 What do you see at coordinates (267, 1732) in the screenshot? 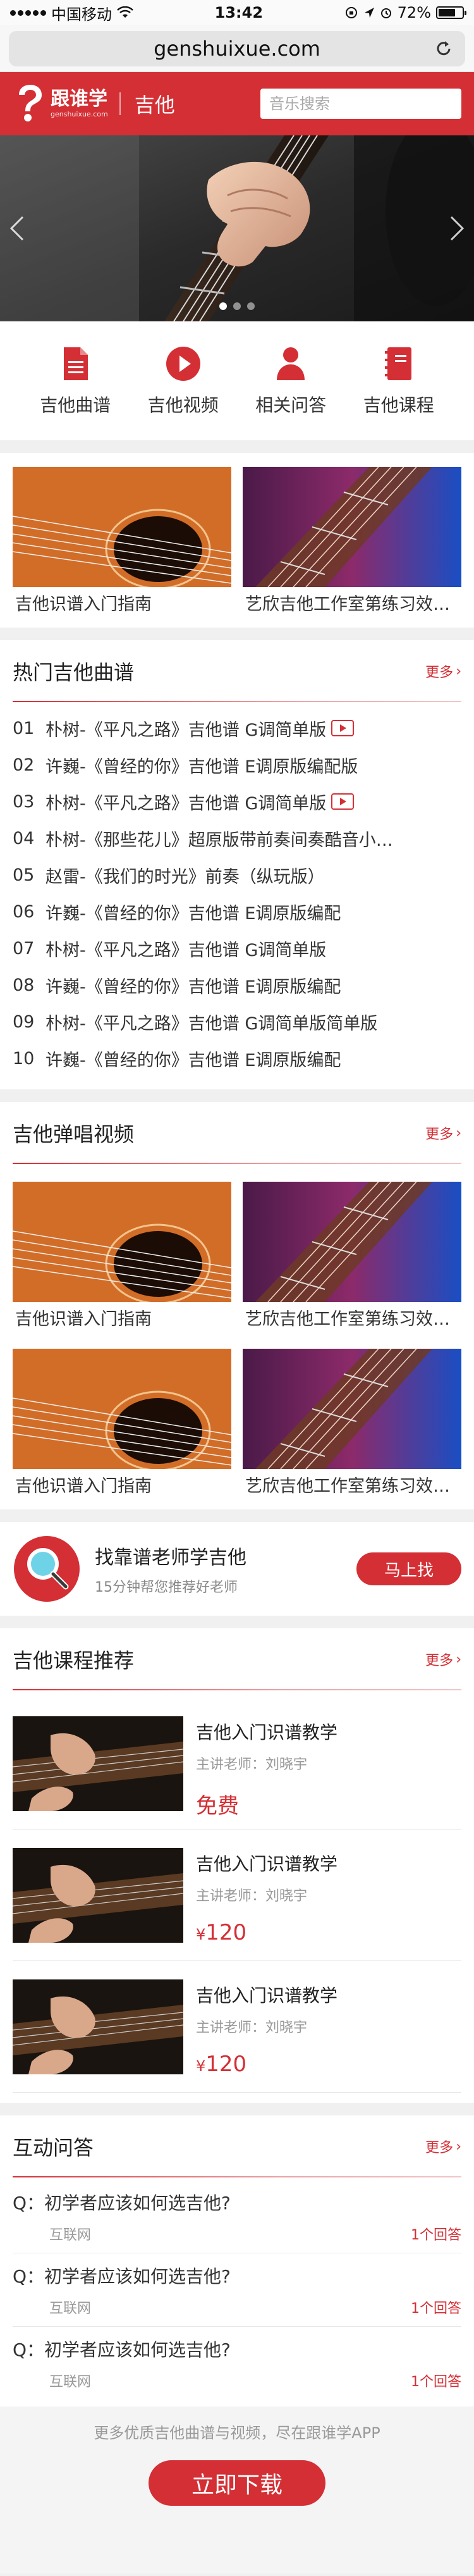
I see `course-title: 吉他入门识谱教学` at bounding box center [267, 1732].